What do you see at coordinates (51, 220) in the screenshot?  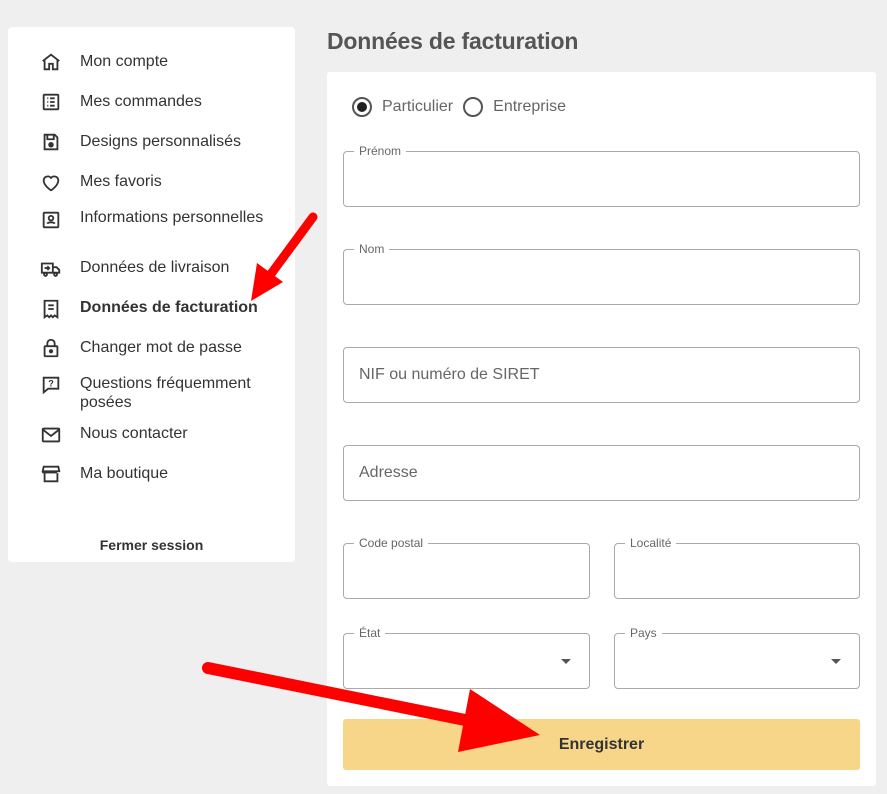 I see `id-card-icon` at bounding box center [51, 220].